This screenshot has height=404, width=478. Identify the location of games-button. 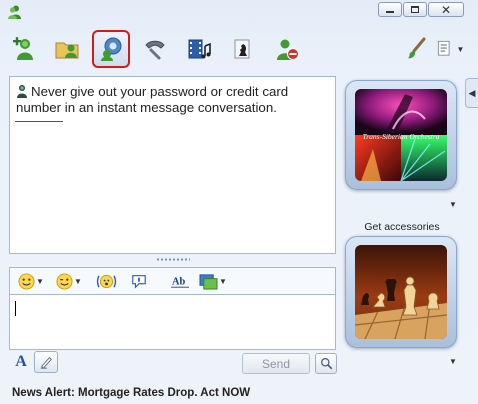
(243, 49).